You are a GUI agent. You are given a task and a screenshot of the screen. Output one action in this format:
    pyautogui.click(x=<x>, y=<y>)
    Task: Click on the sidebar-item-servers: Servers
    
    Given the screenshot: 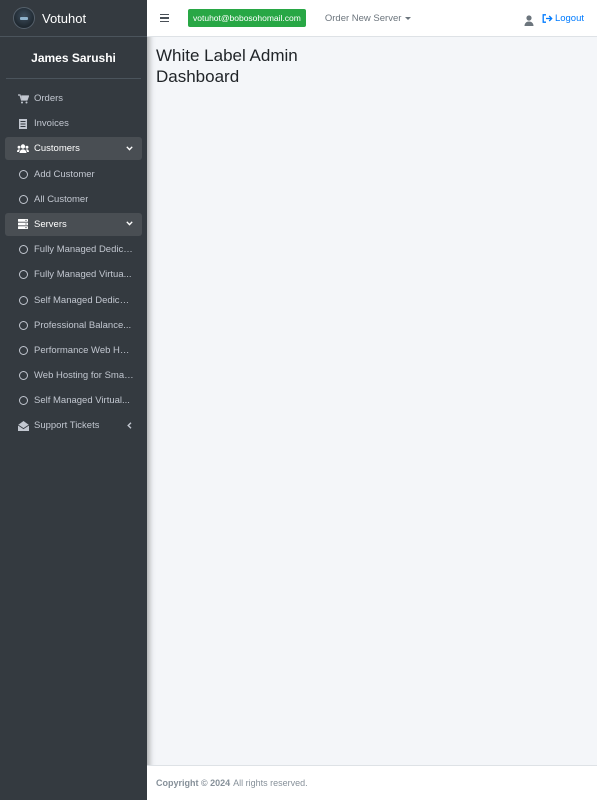 What is the action you would take?
    pyautogui.click(x=73, y=224)
    